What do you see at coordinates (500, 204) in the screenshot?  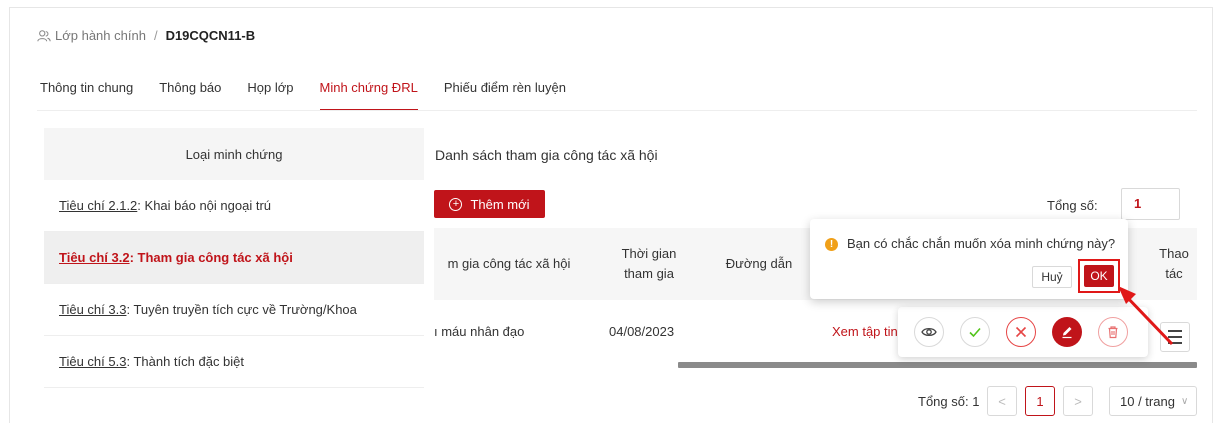 I see `add-new-label: Thêm mới` at bounding box center [500, 204].